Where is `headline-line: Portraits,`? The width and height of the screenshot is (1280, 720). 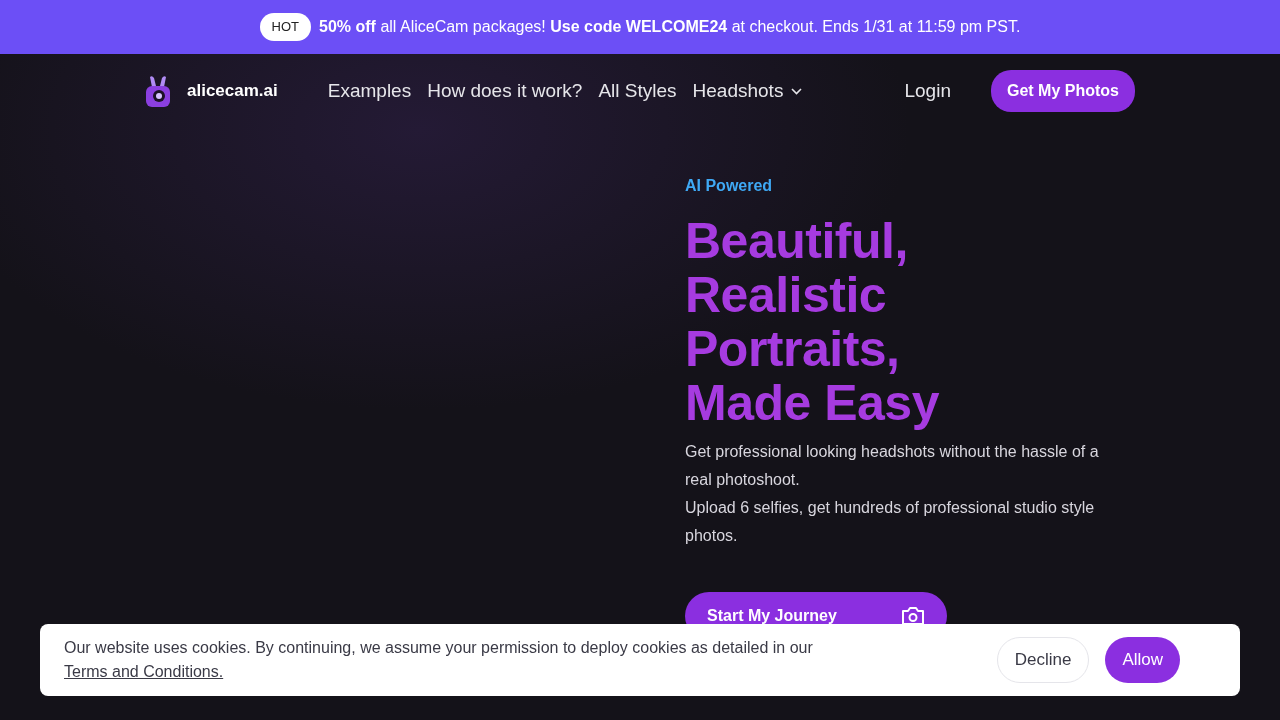
headline-line: Portraits, is located at coordinates (793, 349).